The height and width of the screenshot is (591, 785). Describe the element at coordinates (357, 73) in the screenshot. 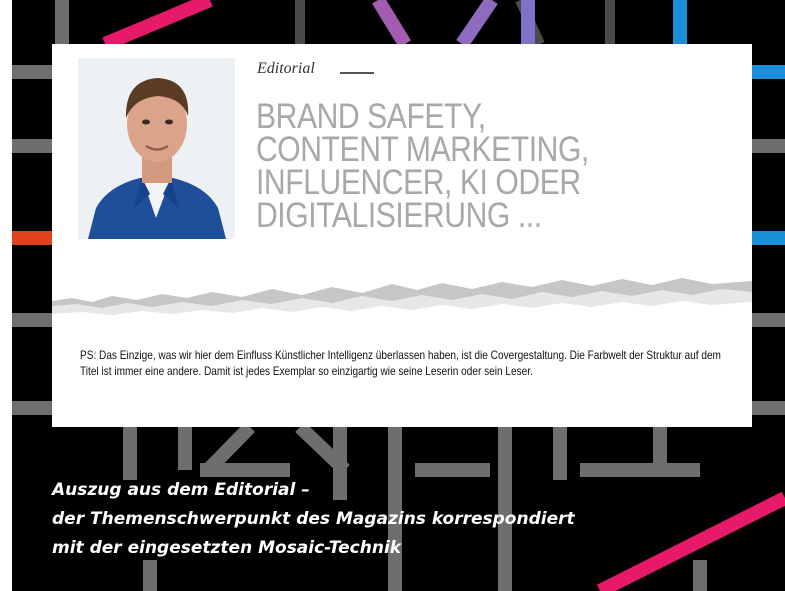

I see `kicker-rule` at that location.